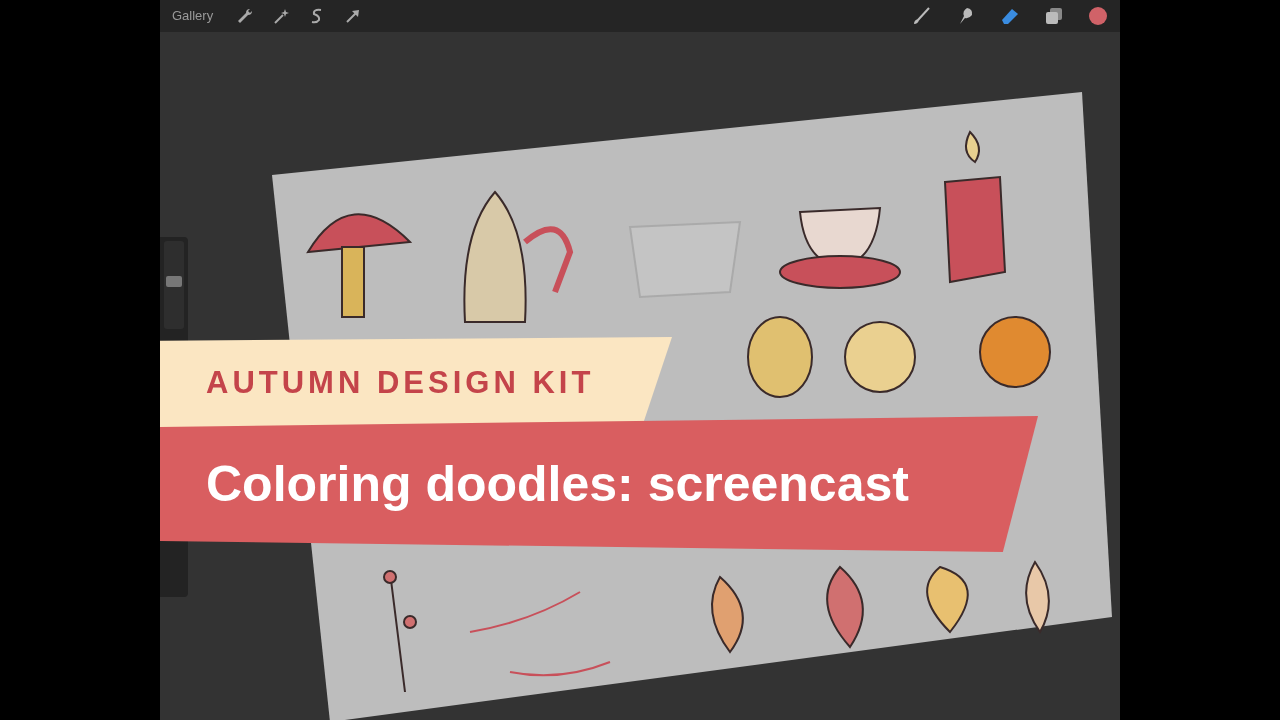 The width and height of the screenshot is (1280, 720). Describe the element at coordinates (557, 484) in the screenshot. I see `banner-title: Coloring doodles: screencast` at that location.